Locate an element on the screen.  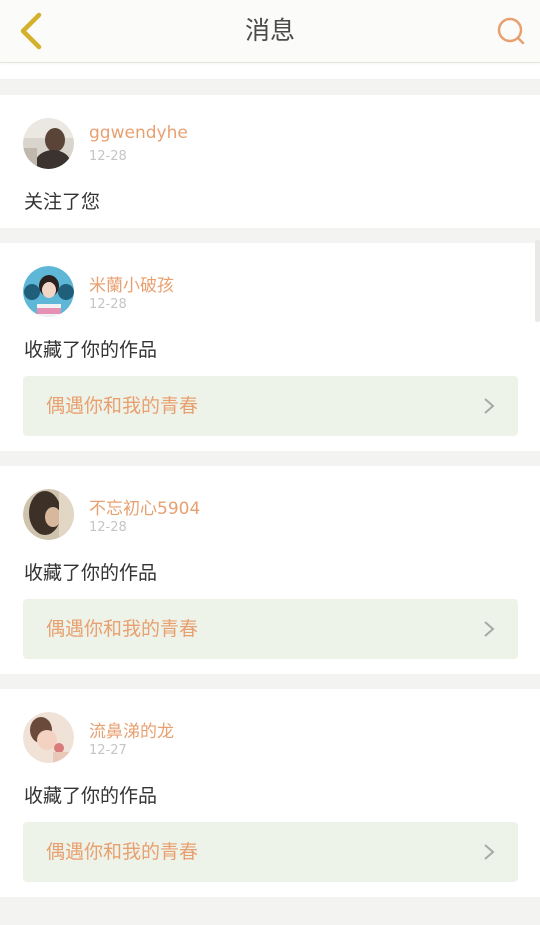
search-button is located at coordinates (511, 31).